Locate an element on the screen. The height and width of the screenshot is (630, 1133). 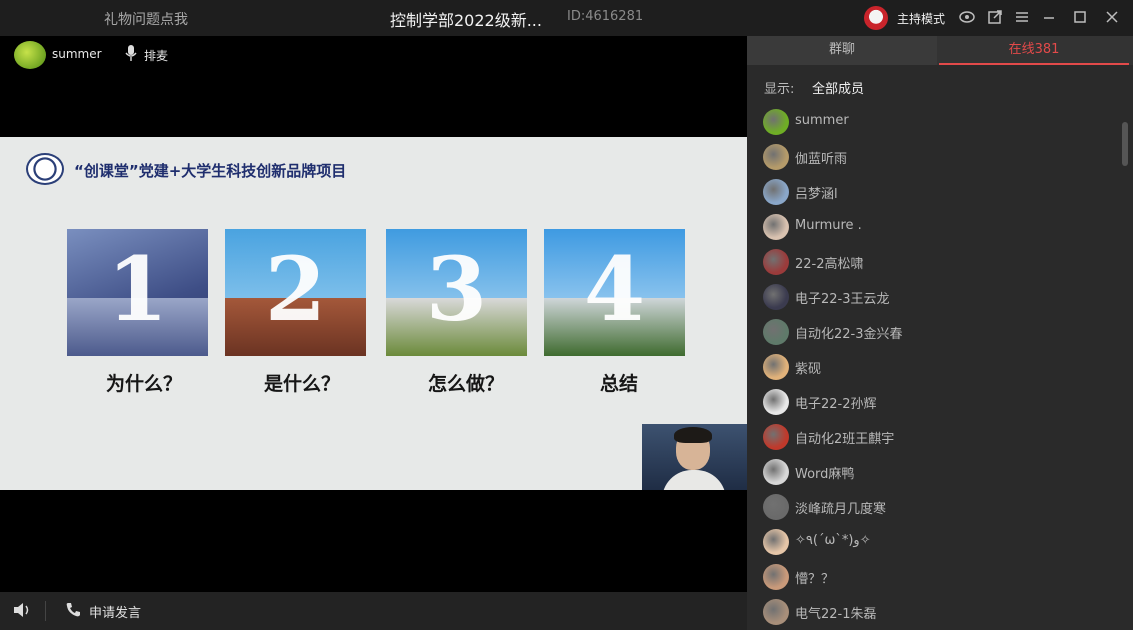
member-name: 电子22-3王云龙 is located at coordinates (842, 299).